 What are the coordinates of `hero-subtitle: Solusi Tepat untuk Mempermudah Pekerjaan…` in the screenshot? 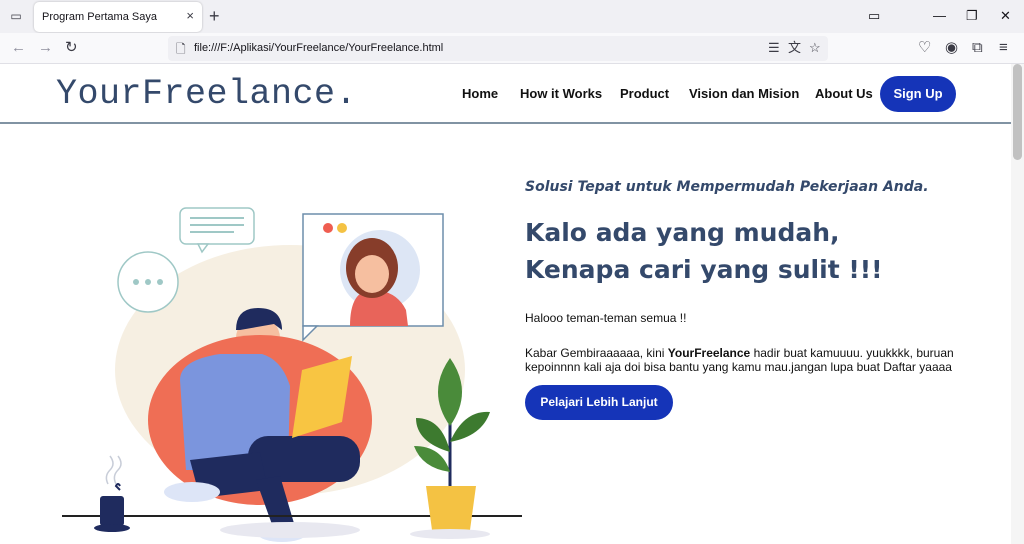 It's located at (727, 187).